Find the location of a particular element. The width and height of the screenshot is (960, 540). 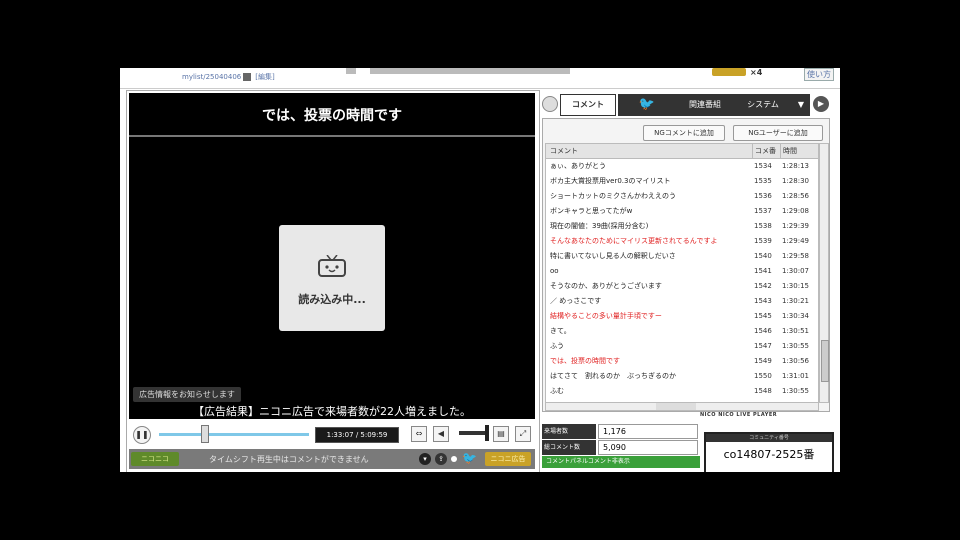

comment-time: 1:29:58 is located at coordinates (795, 256).